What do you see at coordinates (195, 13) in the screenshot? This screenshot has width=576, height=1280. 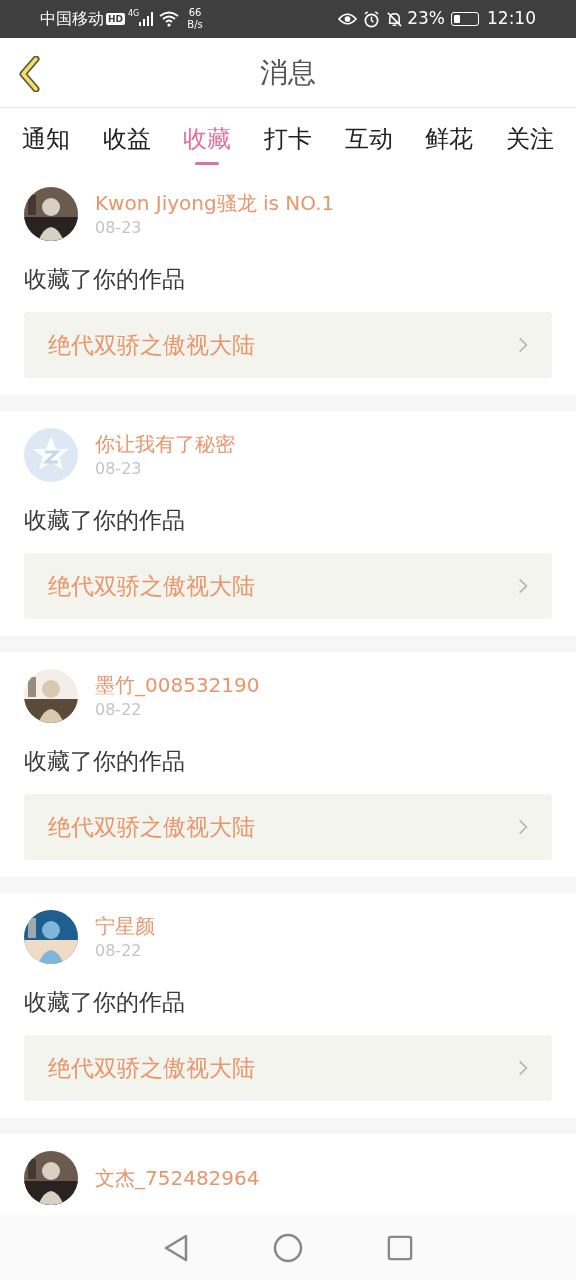 I see `speed-value: 66` at bounding box center [195, 13].